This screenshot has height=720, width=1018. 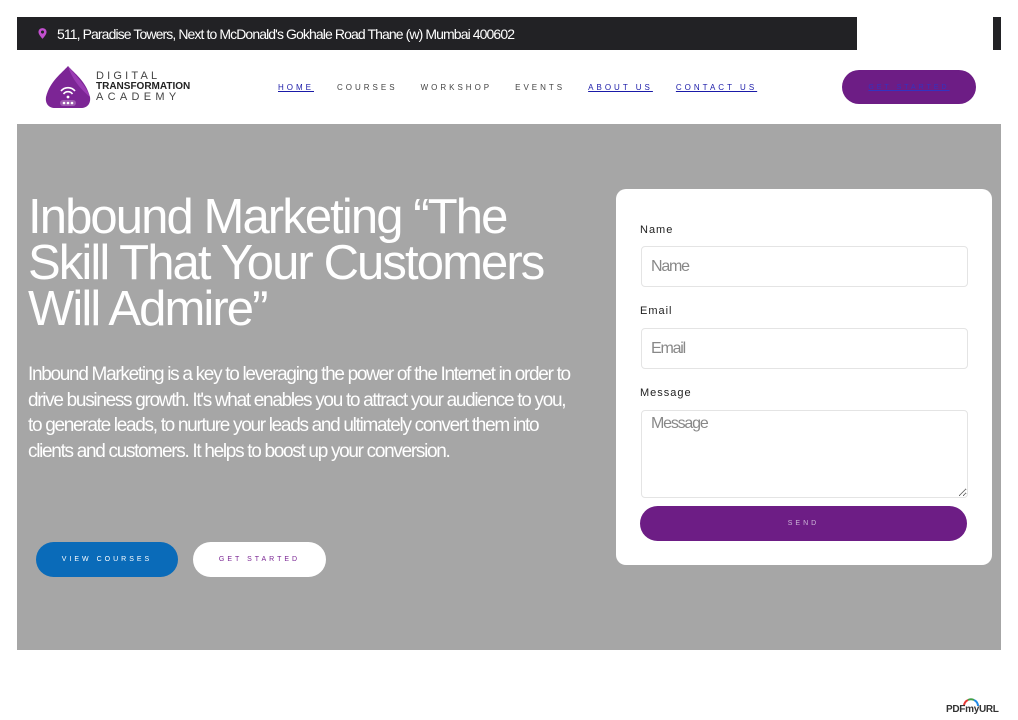 What do you see at coordinates (138, 97) in the screenshot?
I see `logo-line-academy: ACADEMY` at bounding box center [138, 97].